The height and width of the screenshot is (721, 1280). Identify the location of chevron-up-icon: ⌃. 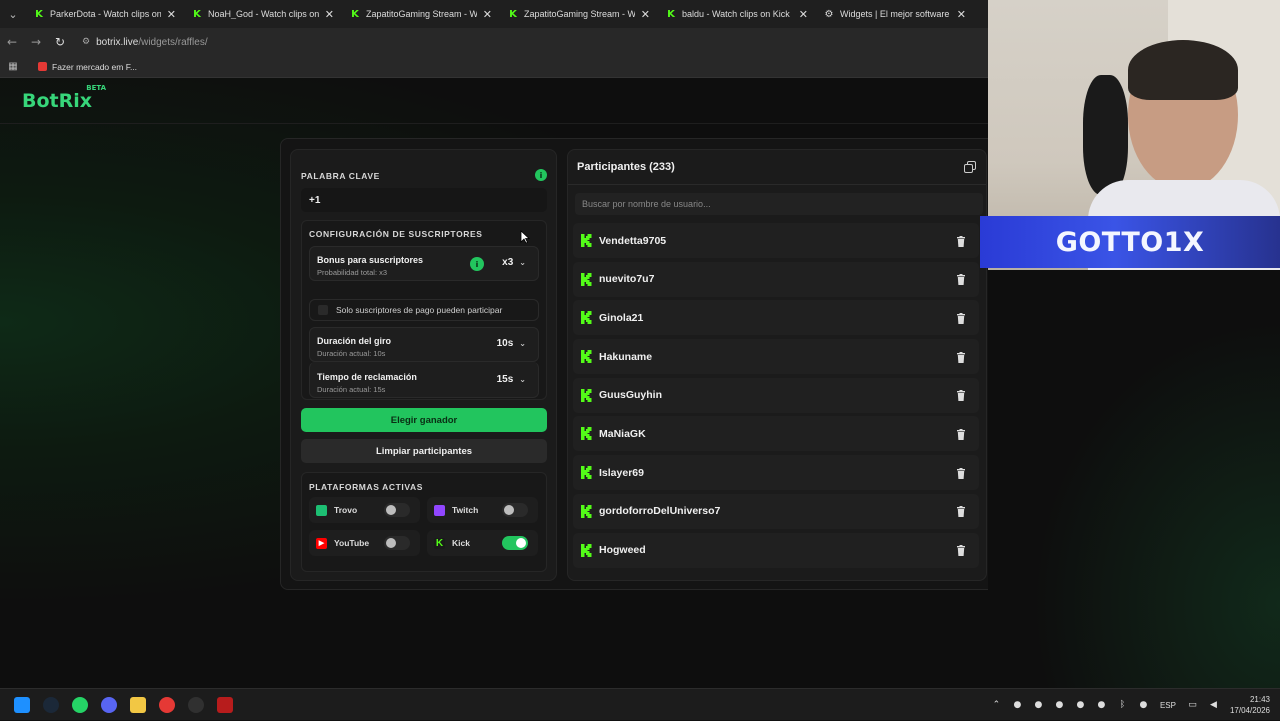
(996, 705).